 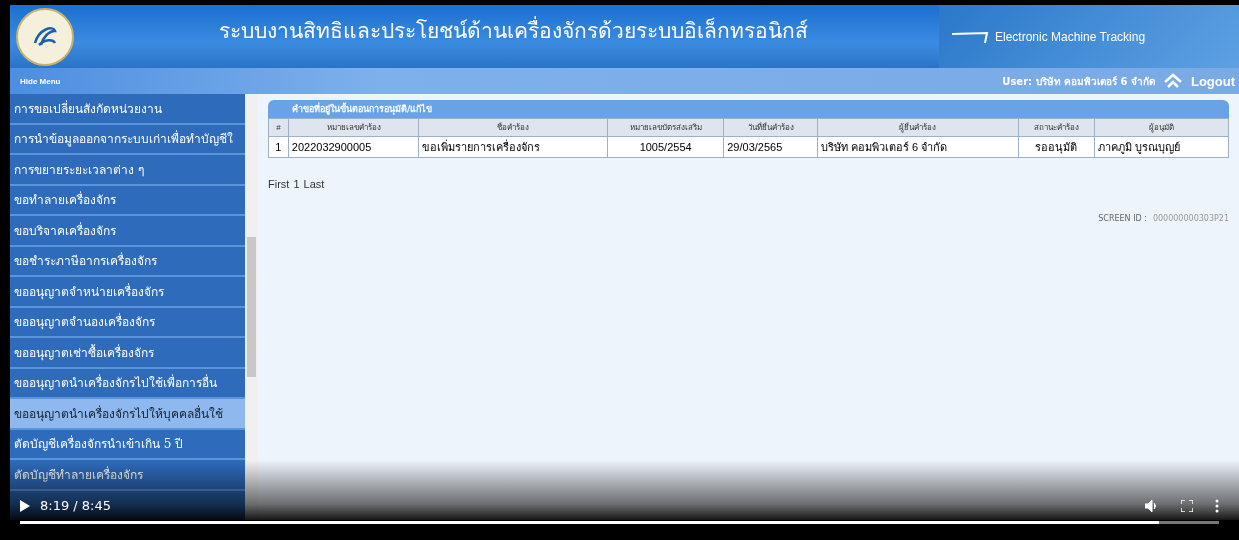 What do you see at coordinates (127, 475) in the screenshot?
I see `sidebar-item: ตัดบัญชีทำลายเครื่องจักร` at bounding box center [127, 475].